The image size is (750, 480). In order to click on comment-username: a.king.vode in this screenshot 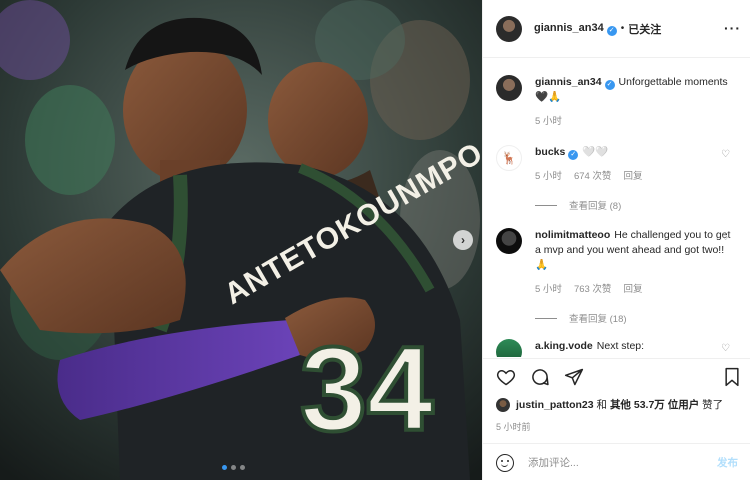, I will do `click(564, 346)`.